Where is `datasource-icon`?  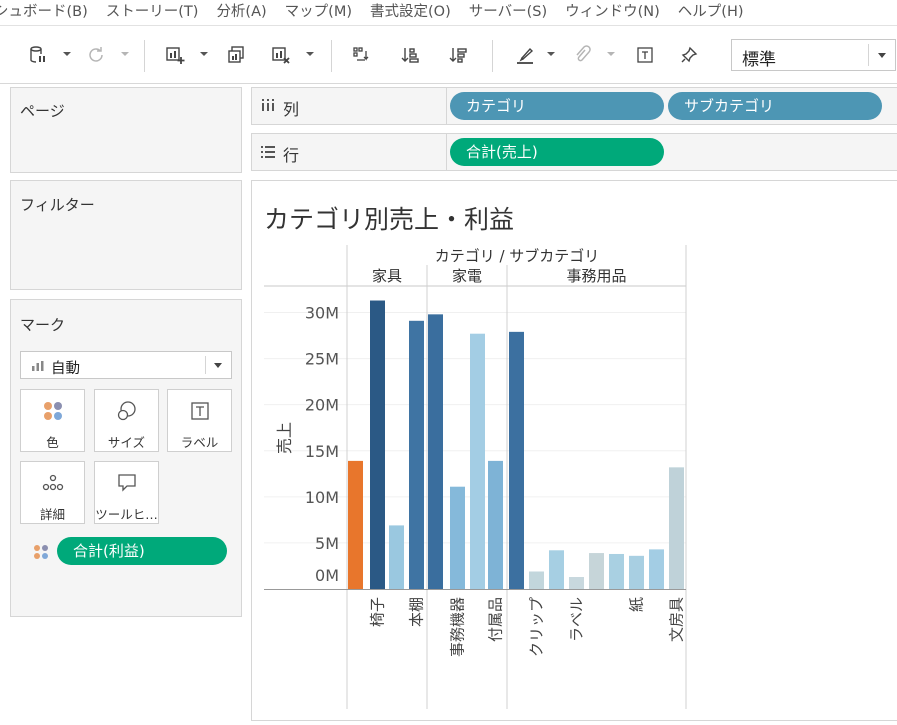
datasource-icon is located at coordinates (38, 55).